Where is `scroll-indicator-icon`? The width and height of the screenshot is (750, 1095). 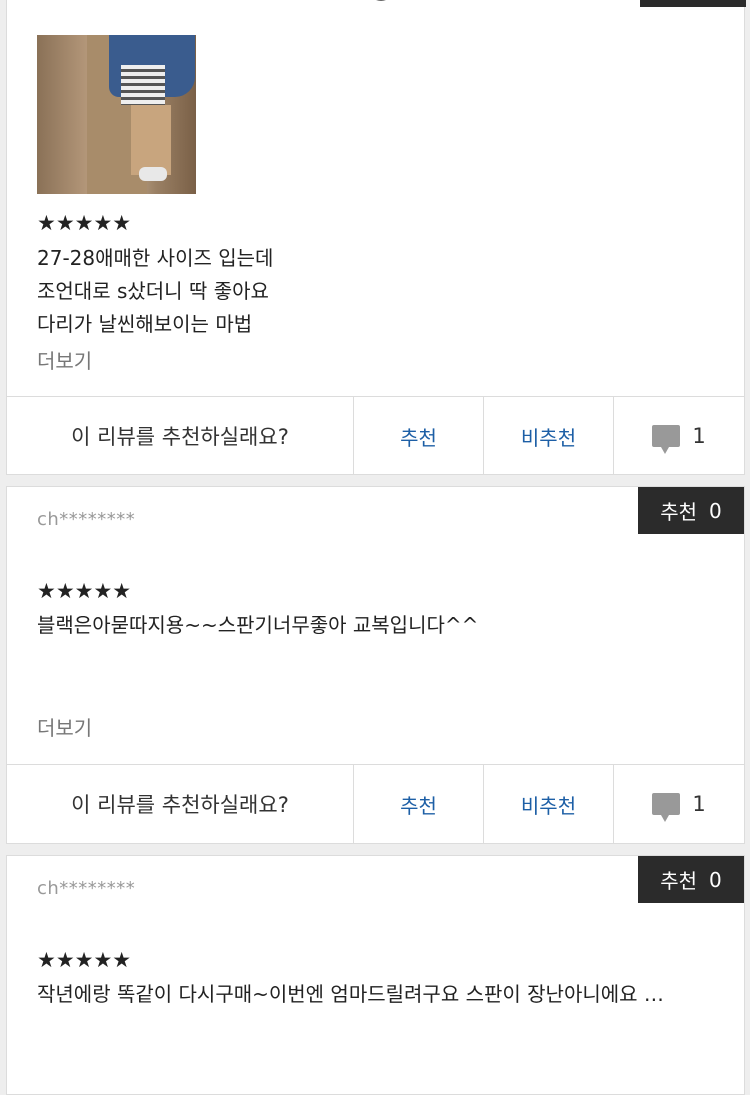 scroll-indicator-icon is located at coordinates (381, 0).